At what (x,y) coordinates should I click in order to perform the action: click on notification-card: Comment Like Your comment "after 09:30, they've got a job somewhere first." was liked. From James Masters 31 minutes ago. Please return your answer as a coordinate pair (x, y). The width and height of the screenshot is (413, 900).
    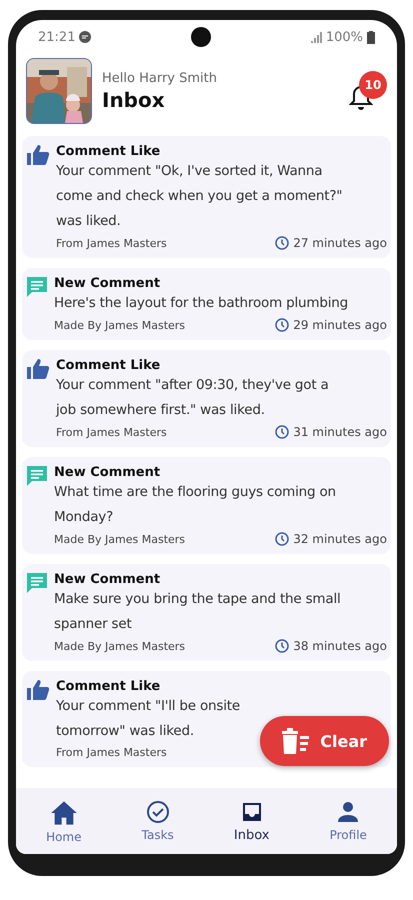
    Looking at the image, I should click on (206, 398).